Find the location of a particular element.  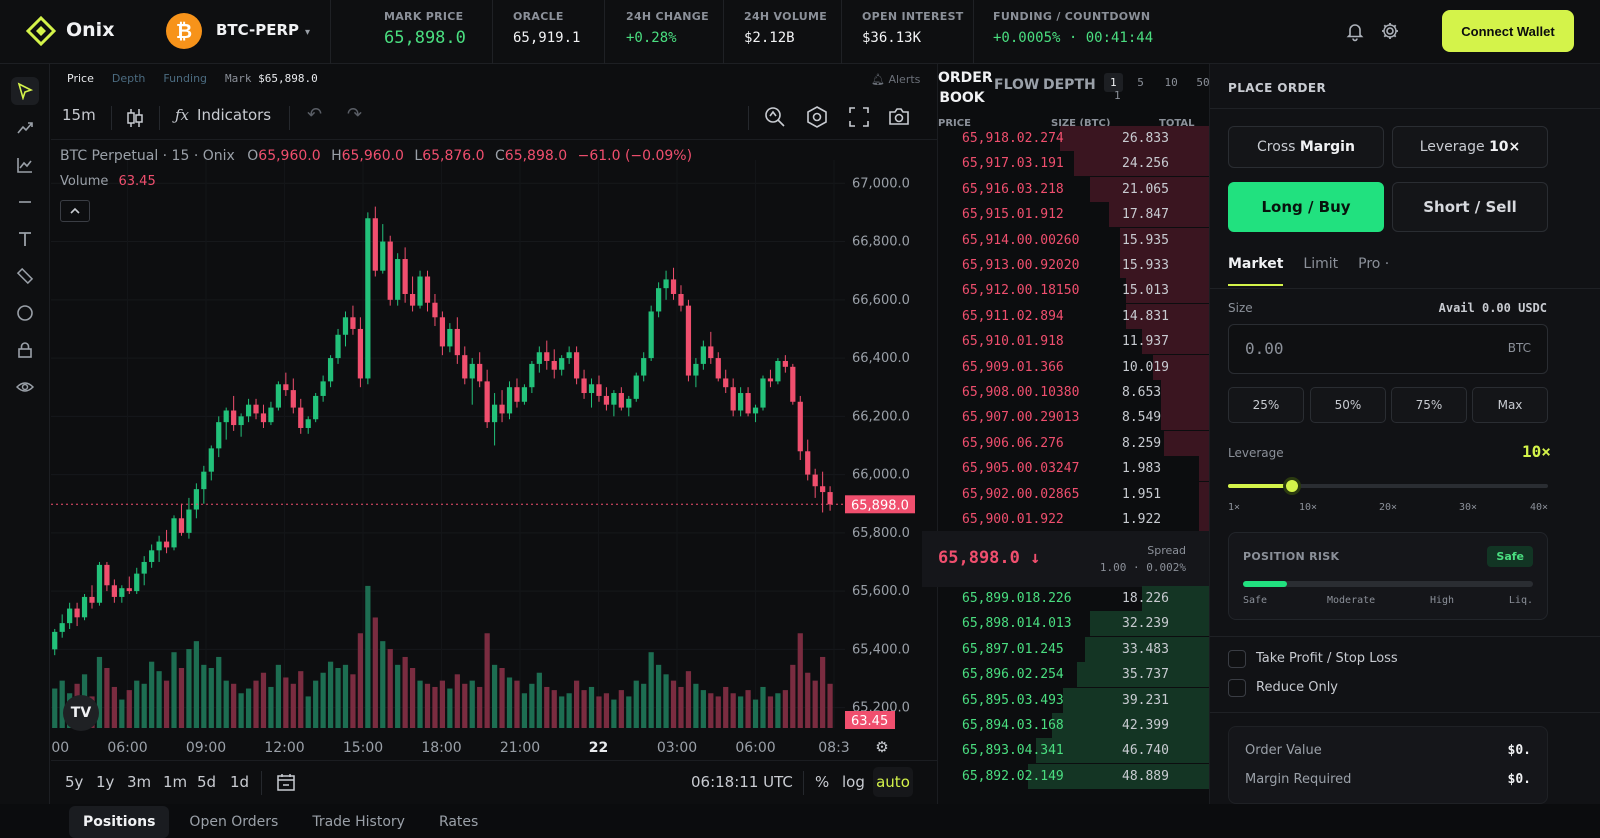

ask-row: 65,915.01.912 17.847 is located at coordinates (1074, 215).